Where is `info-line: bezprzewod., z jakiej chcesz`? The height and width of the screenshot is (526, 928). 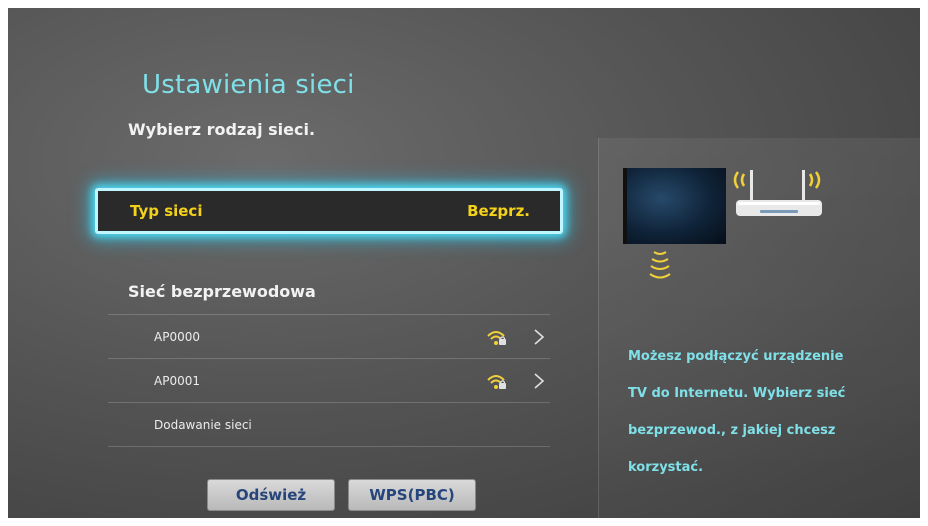
info-line: bezprzewod., z jakiej chcesz is located at coordinates (732, 430).